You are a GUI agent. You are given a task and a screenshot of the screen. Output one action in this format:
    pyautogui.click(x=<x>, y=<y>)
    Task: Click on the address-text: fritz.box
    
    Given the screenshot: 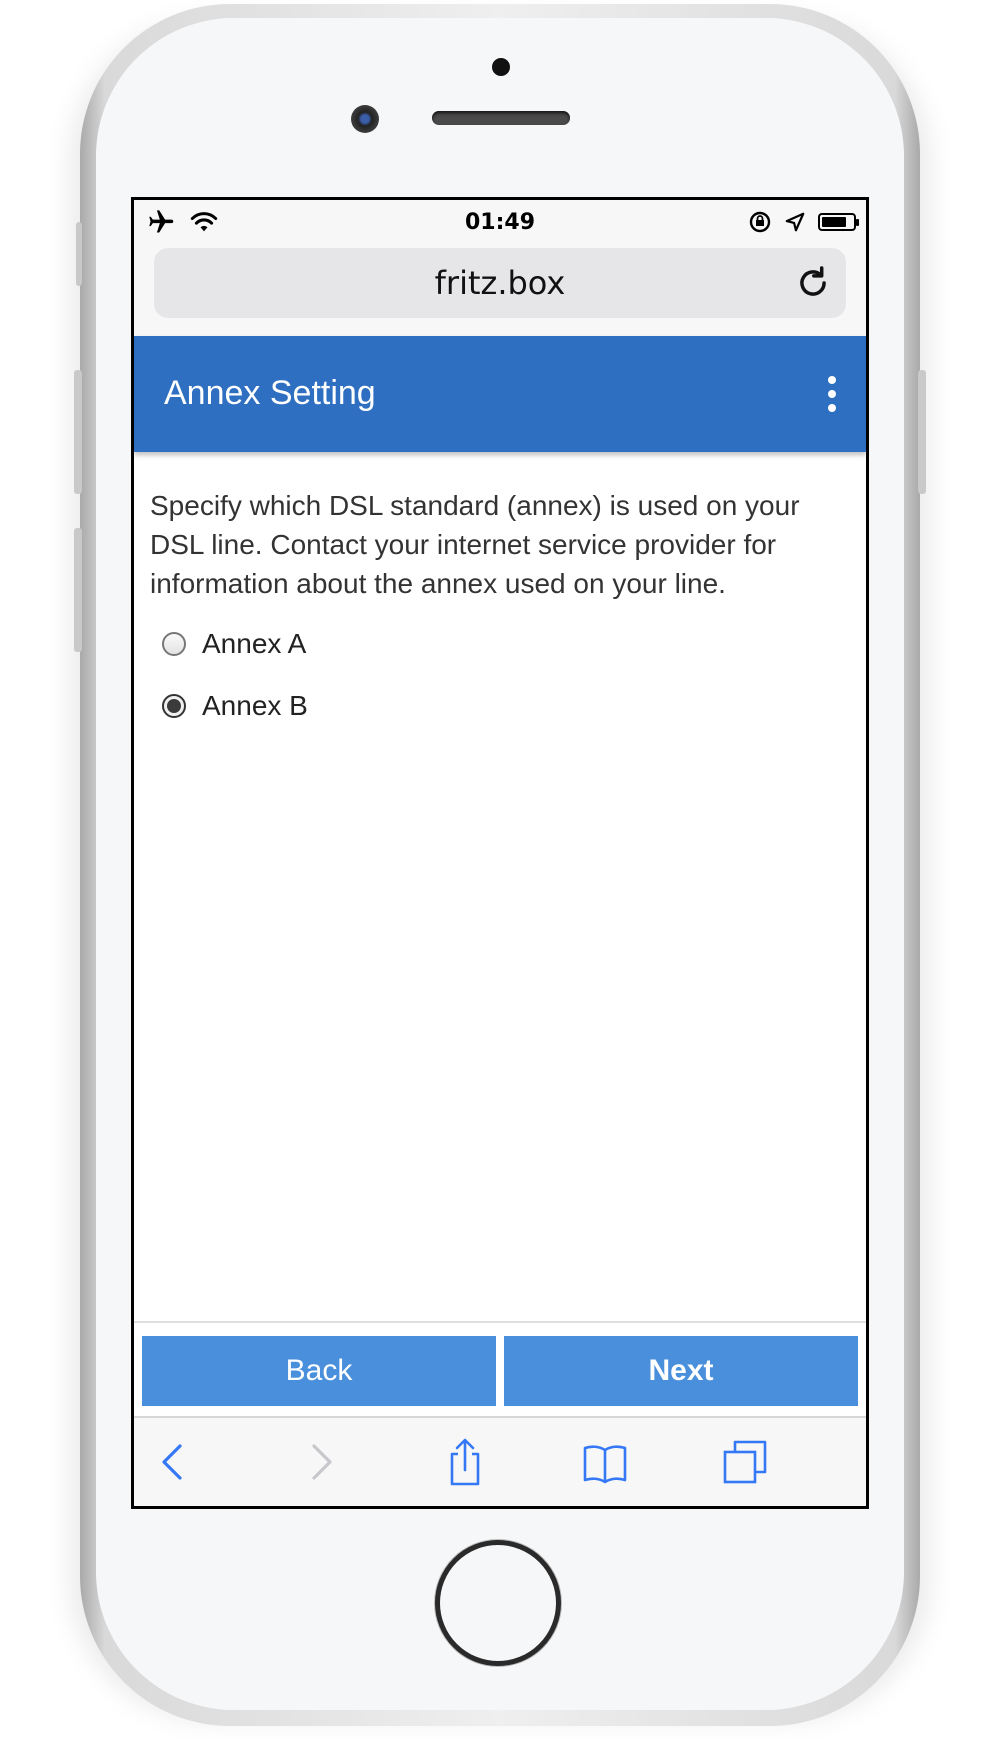 What is the action you would take?
    pyautogui.click(x=500, y=283)
    